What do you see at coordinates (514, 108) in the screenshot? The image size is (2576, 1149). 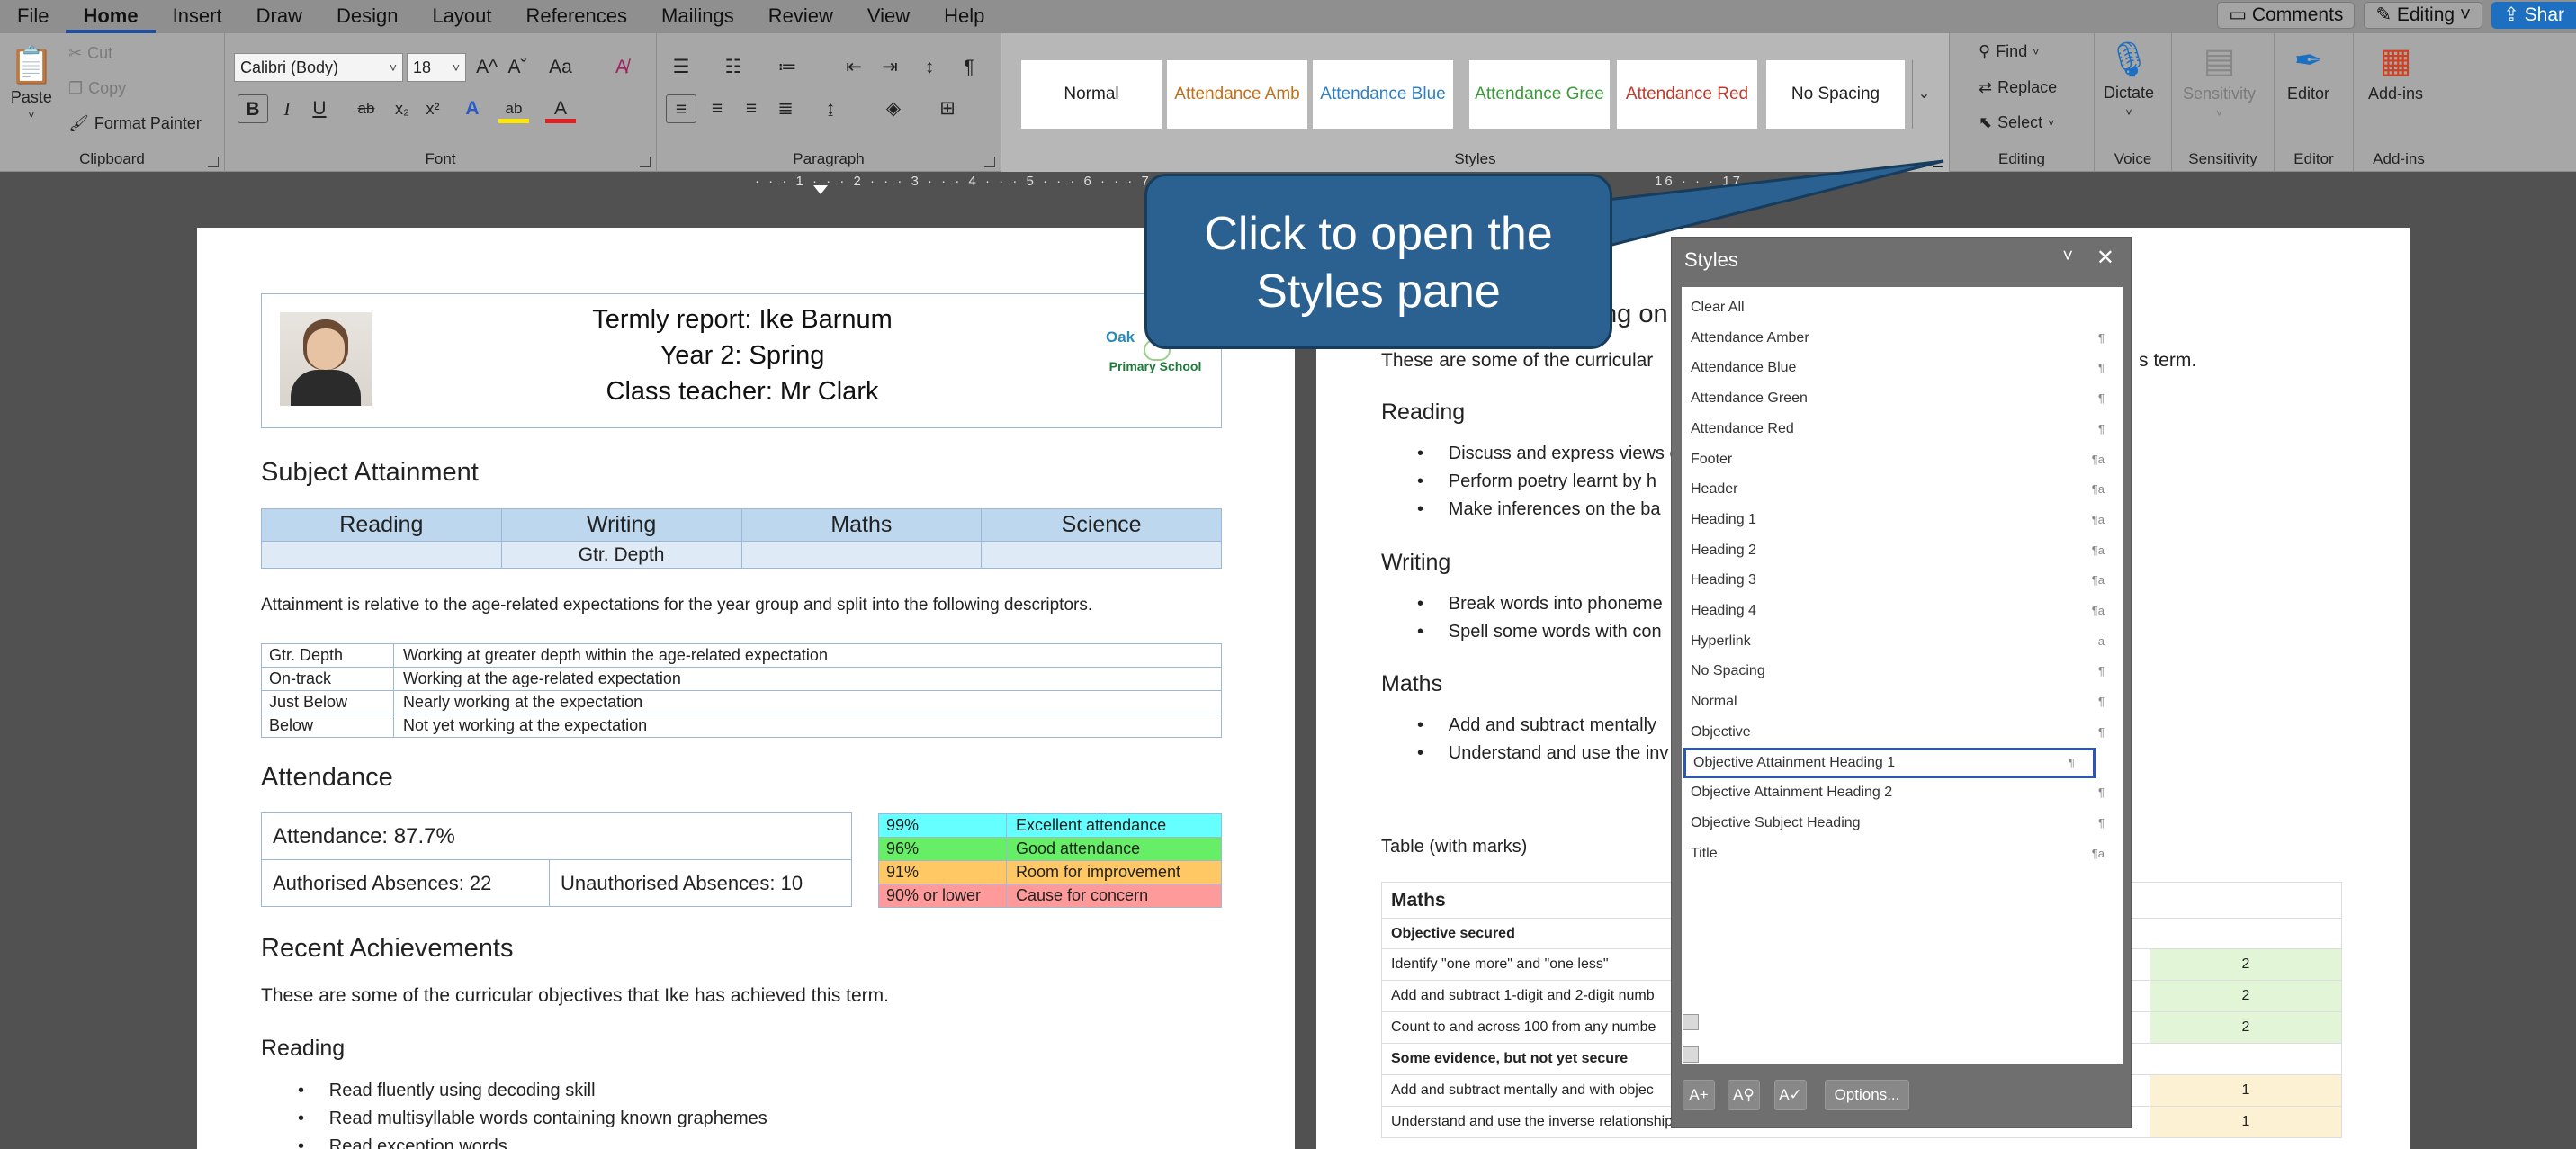 I see `highlight-button: ab` at bounding box center [514, 108].